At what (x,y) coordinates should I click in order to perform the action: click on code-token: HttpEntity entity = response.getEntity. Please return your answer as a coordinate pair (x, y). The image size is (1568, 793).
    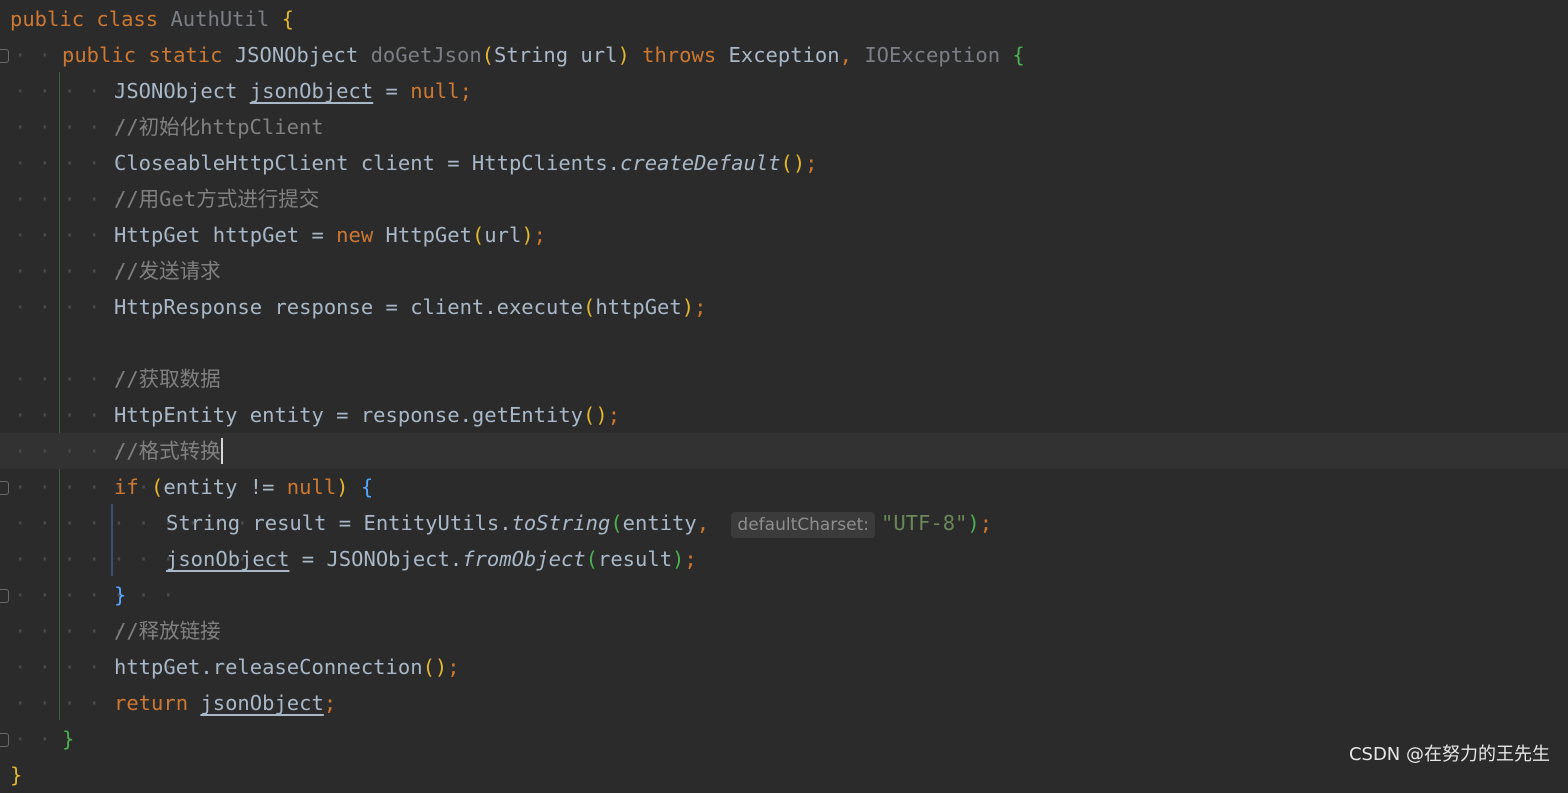
    Looking at the image, I should click on (348, 415).